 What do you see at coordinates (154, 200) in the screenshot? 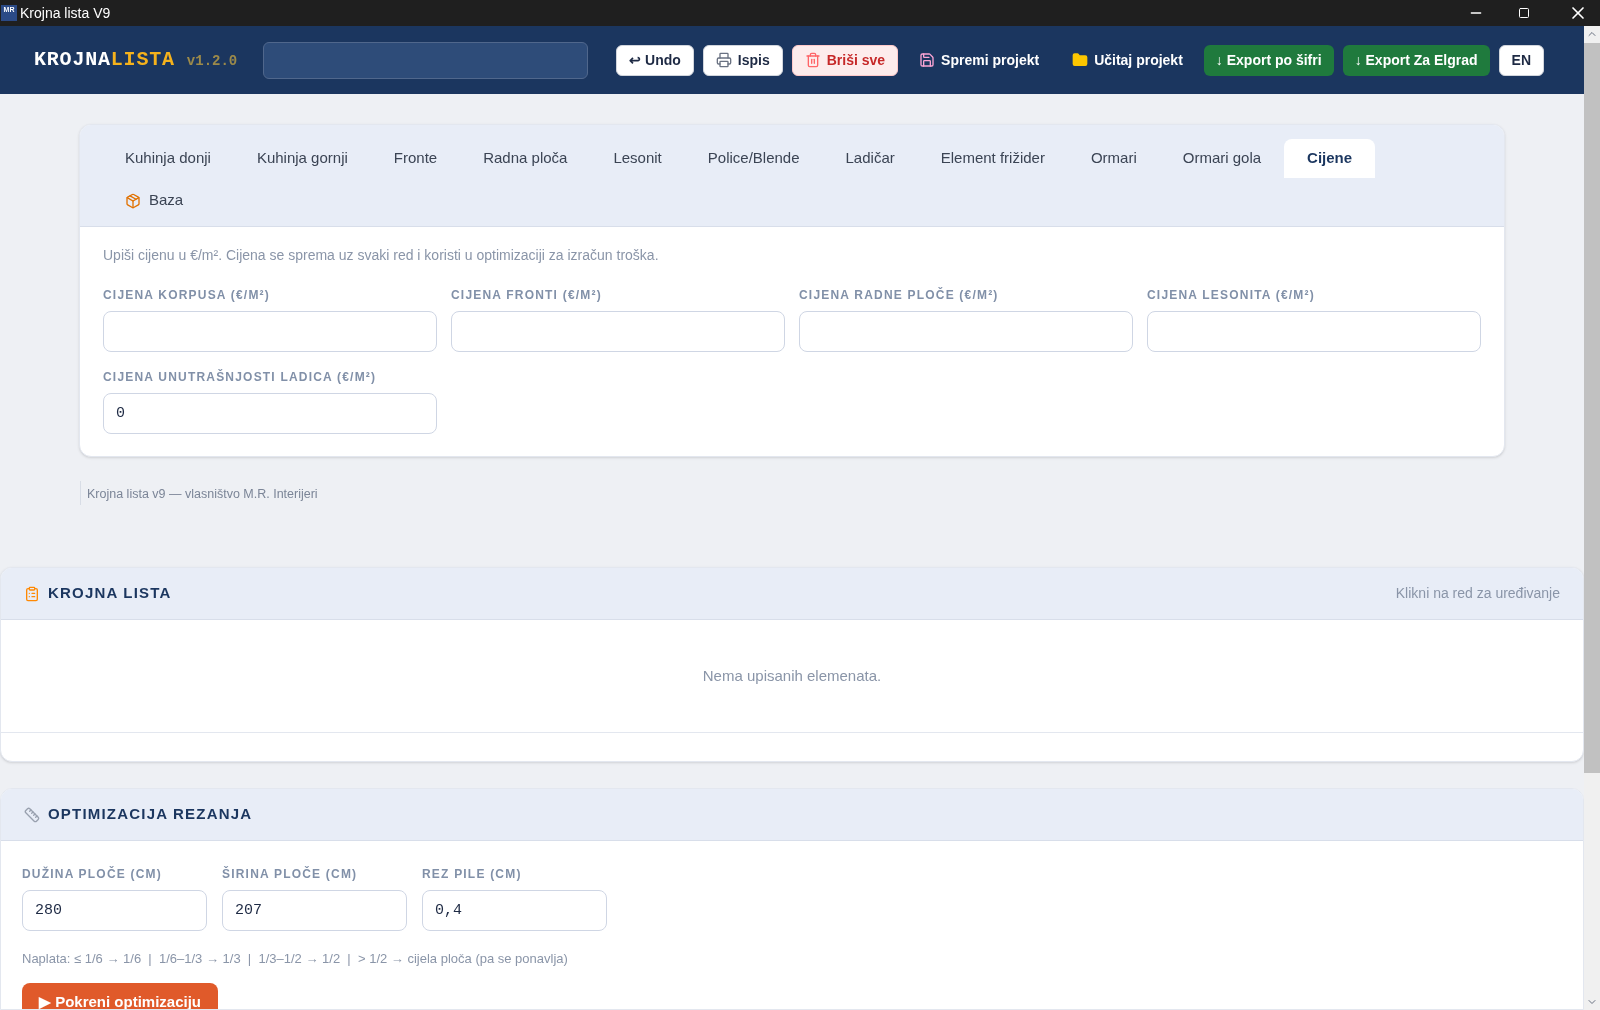
I see `tab: Baza` at bounding box center [154, 200].